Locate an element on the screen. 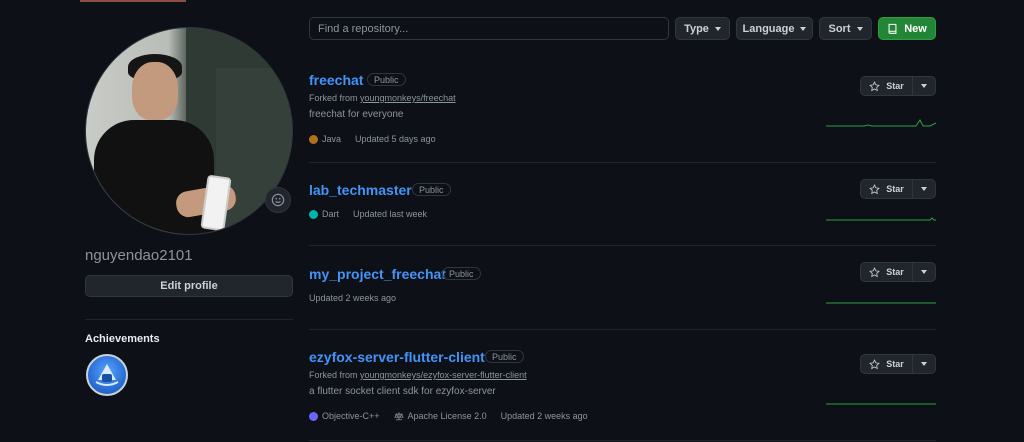 The image size is (1024, 442). repo-icon is located at coordinates (892, 28).